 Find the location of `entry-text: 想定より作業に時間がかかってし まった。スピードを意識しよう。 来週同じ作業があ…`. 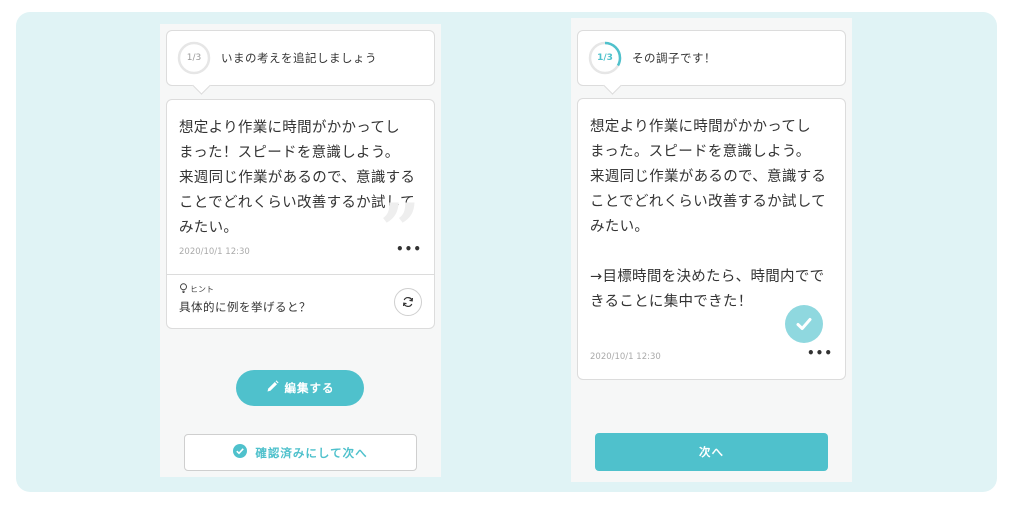

entry-text: 想定より作業に時間がかかってし まった。スピードを意識しよう。 来週同じ作業があ… is located at coordinates (708, 214).